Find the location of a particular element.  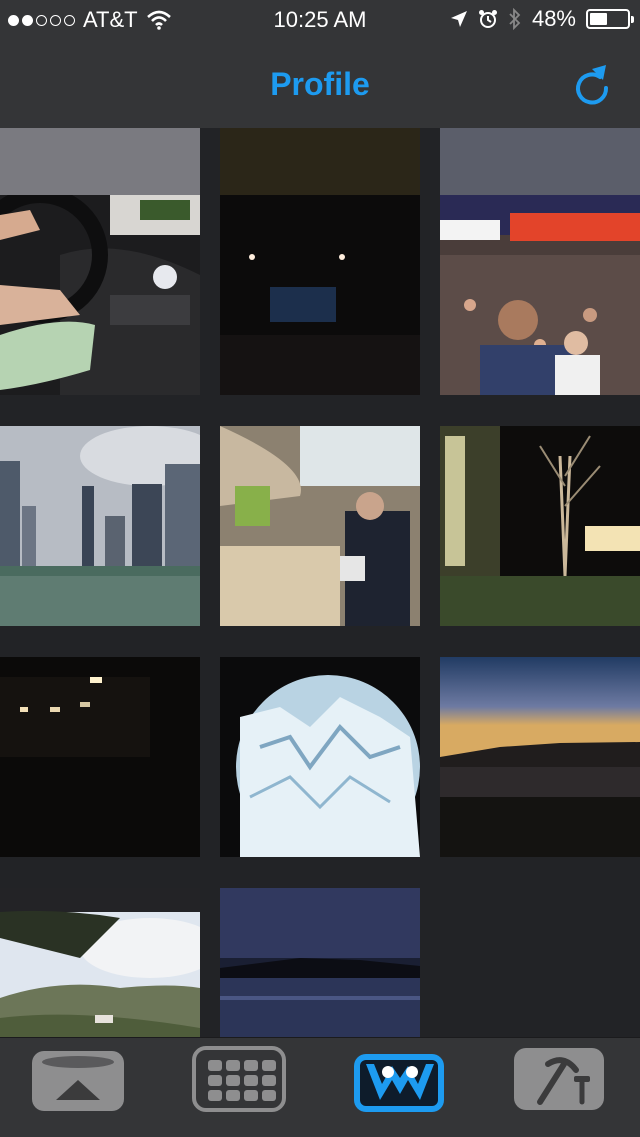

page-title: Profile is located at coordinates (320, 84).